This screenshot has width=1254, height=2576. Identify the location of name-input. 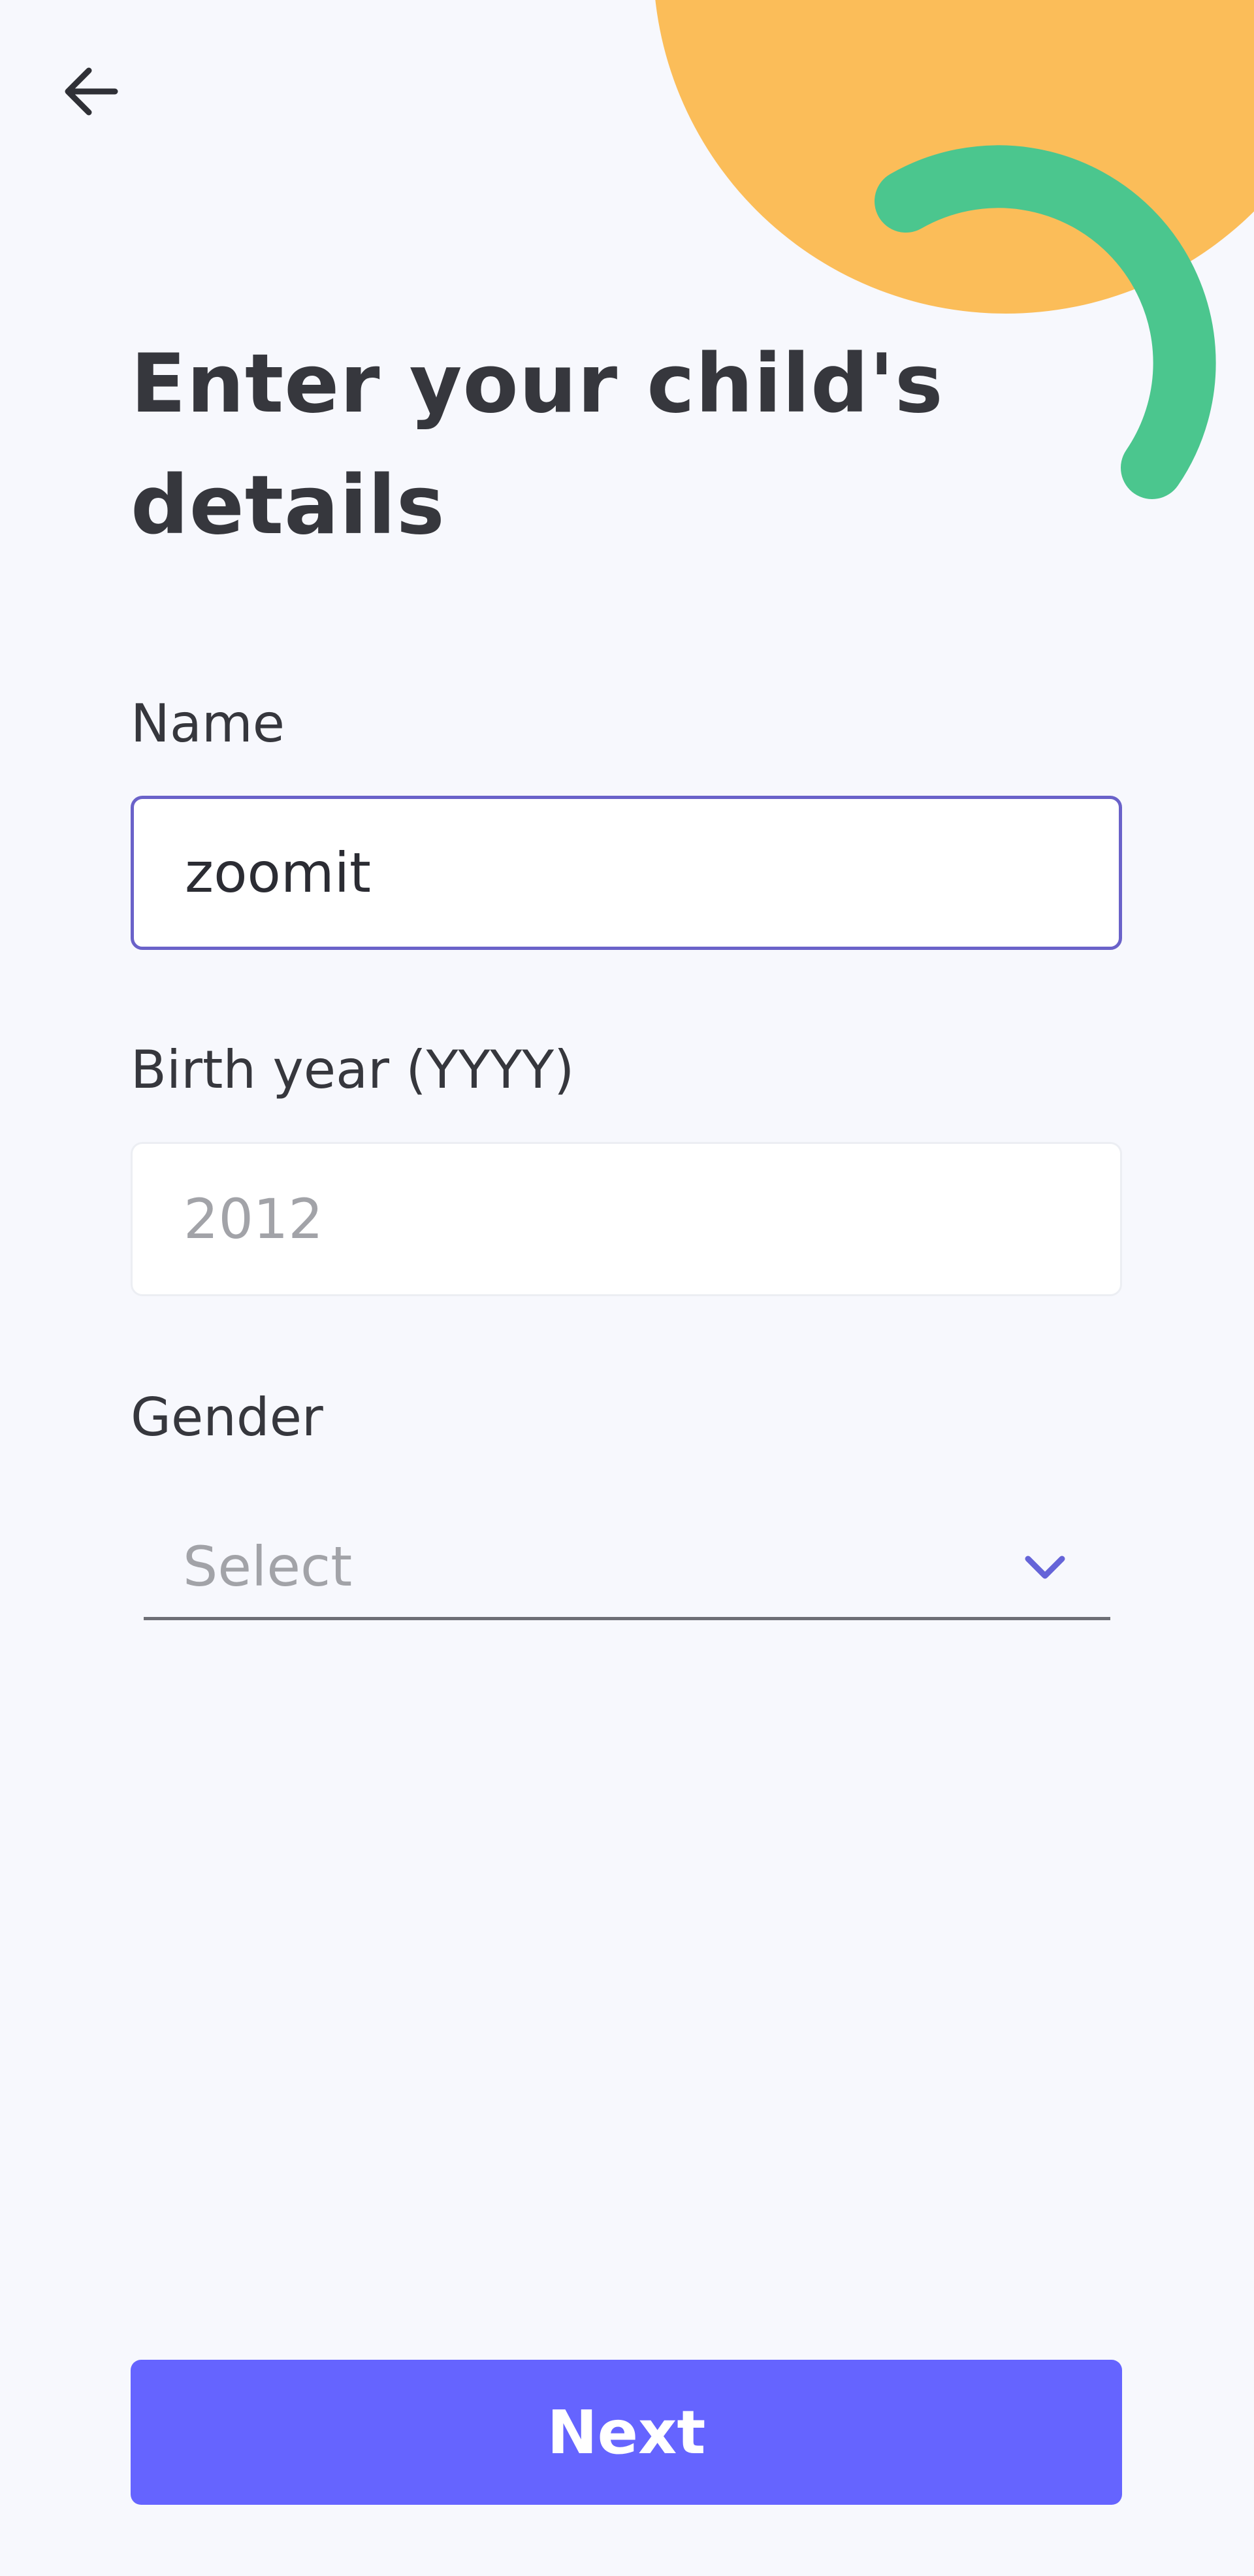
(626, 873).